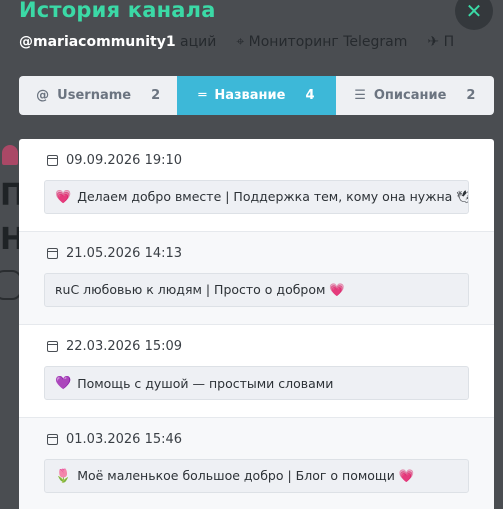 The width and height of the screenshot is (503, 509). I want to click on heart-icon: 💗, so click(63, 197).